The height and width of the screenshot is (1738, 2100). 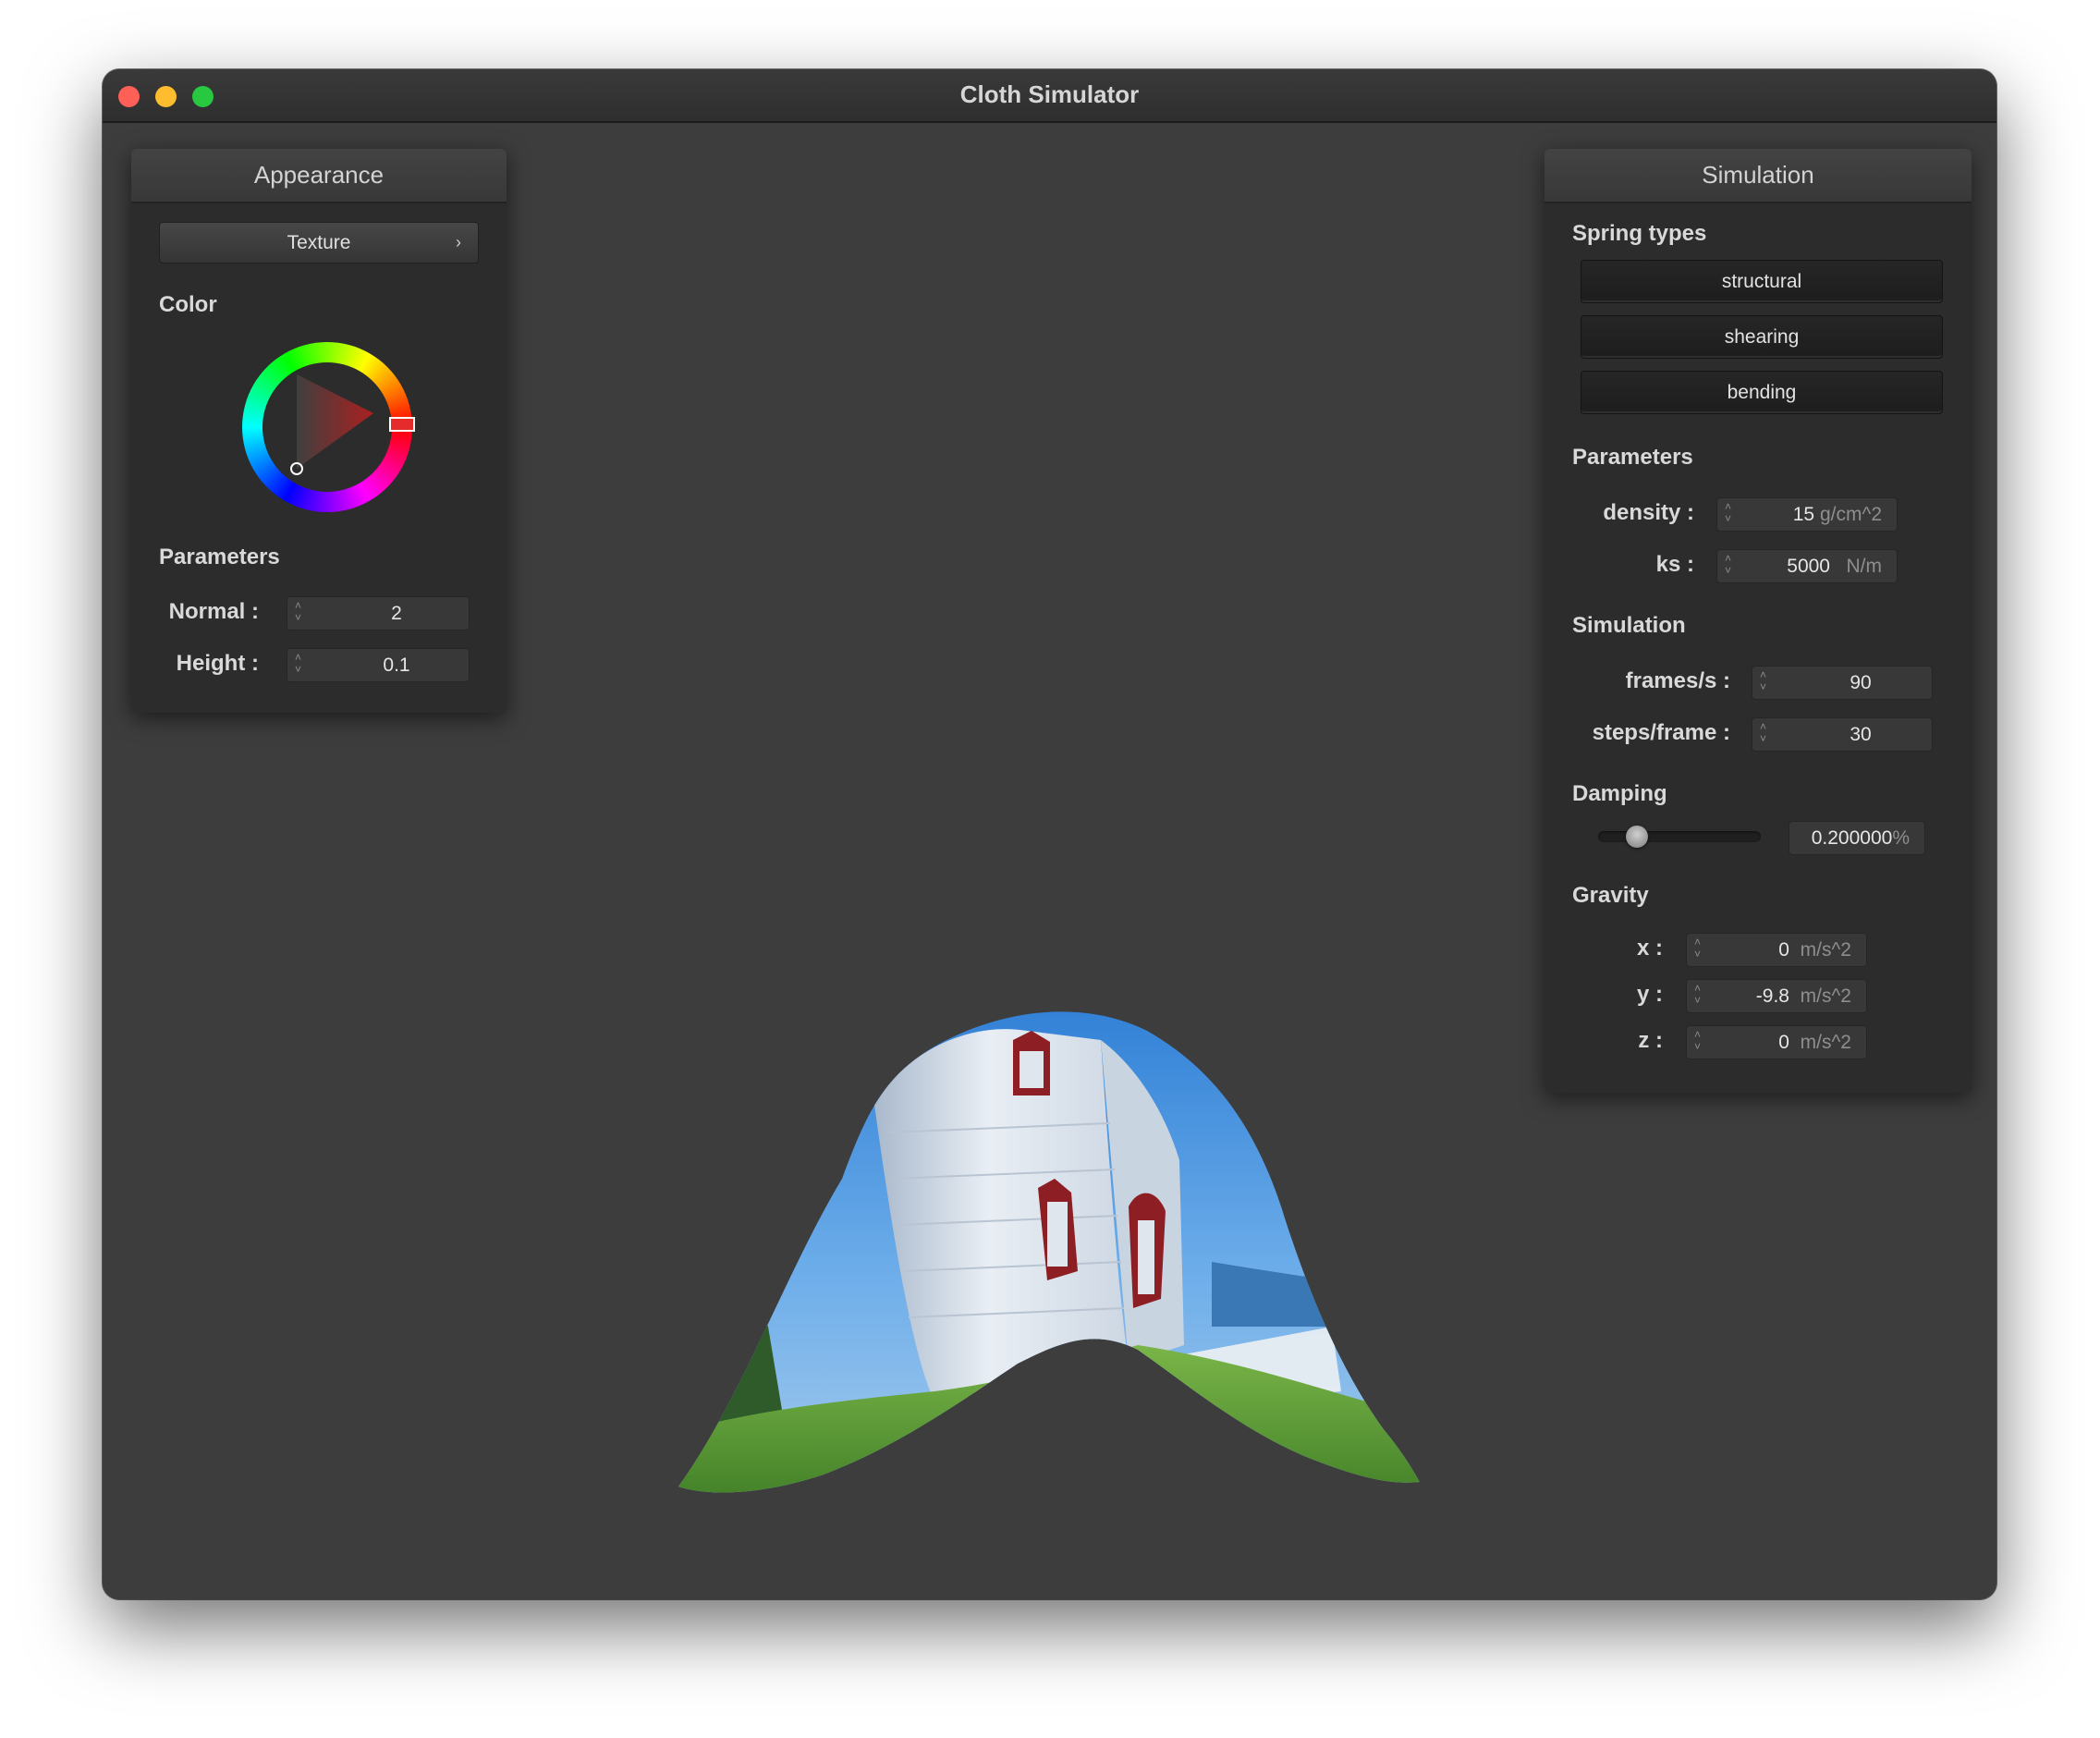 I want to click on gravity-x-input: ˄ ˅ 0 m/s^2, so click(x=1777, y=950).